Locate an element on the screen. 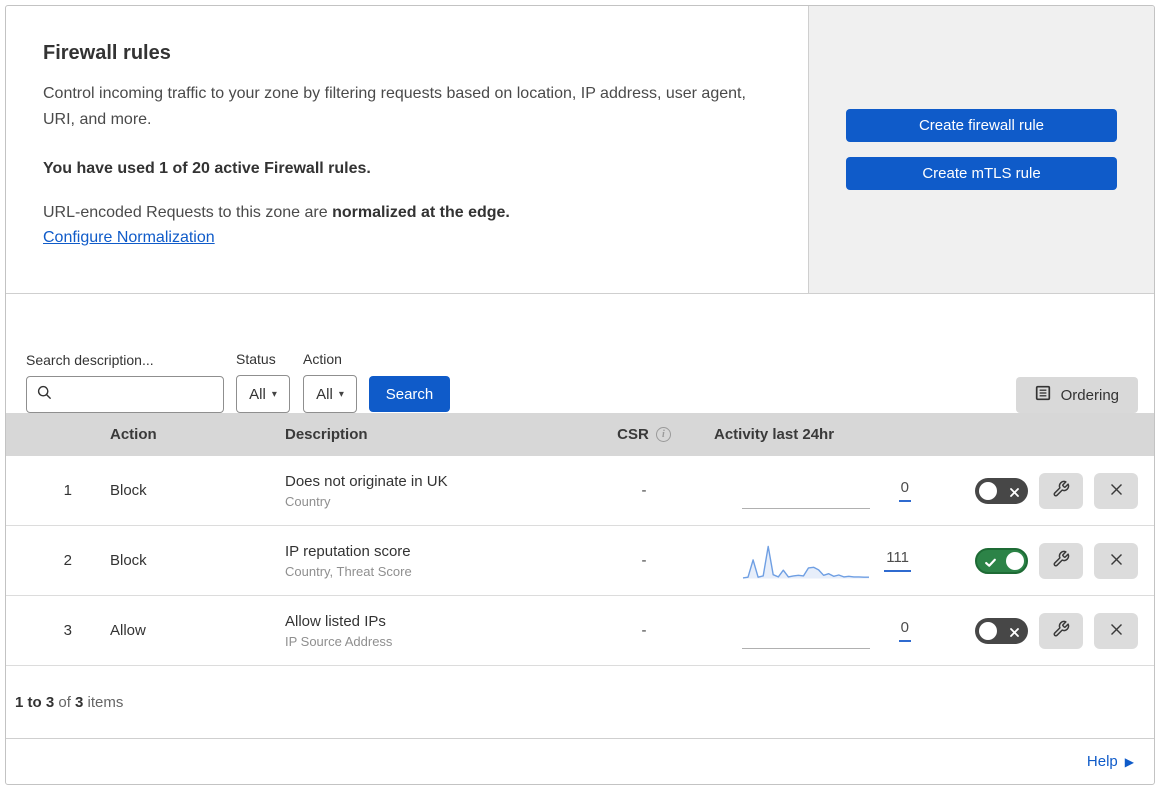 Image resolution: width=1161 pixels, height=791 pixels. items-total: 3 is located at coordinates (79, 702).